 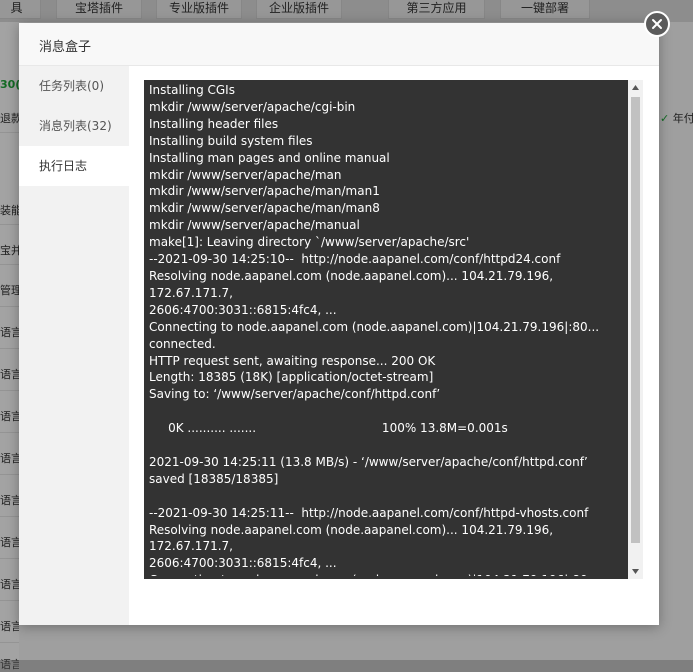 I want to click on log-scrollbar, so click(x=635, y=329).